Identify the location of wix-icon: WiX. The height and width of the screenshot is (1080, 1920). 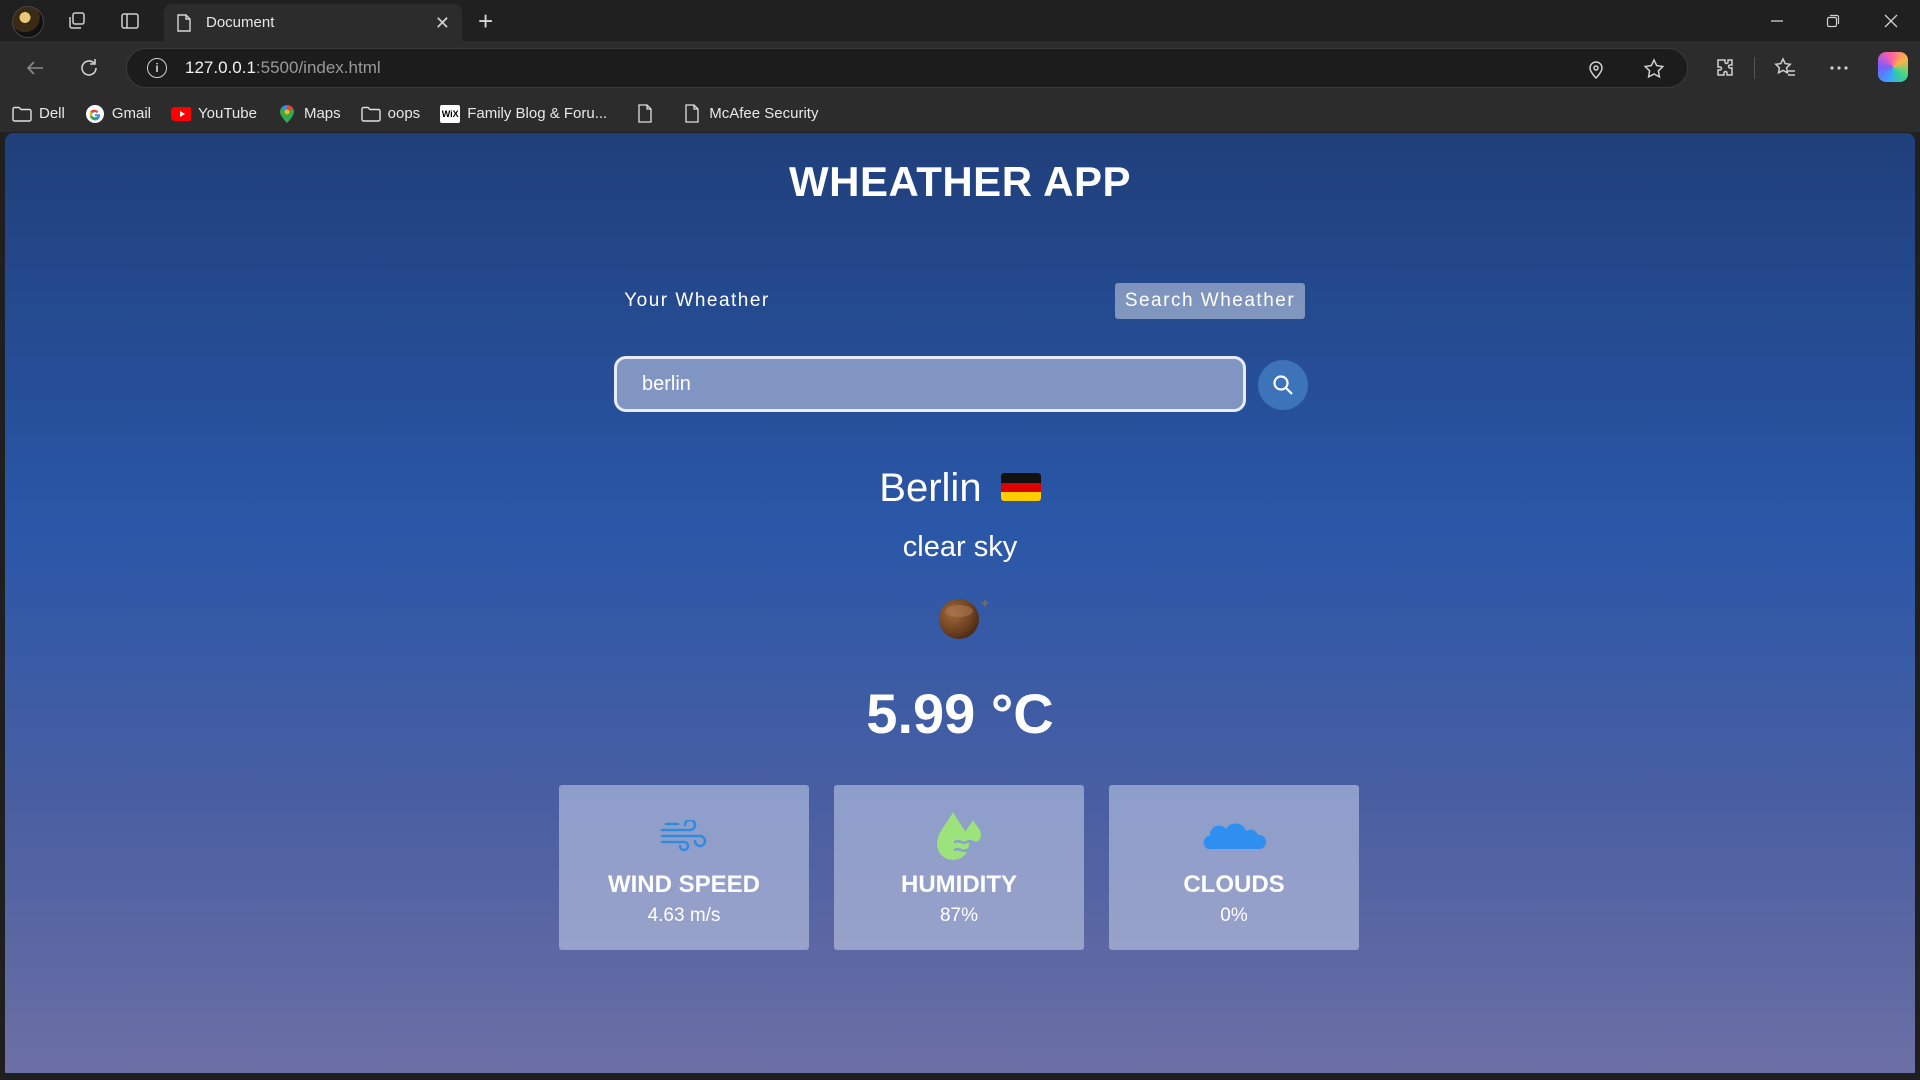
(450, 114).